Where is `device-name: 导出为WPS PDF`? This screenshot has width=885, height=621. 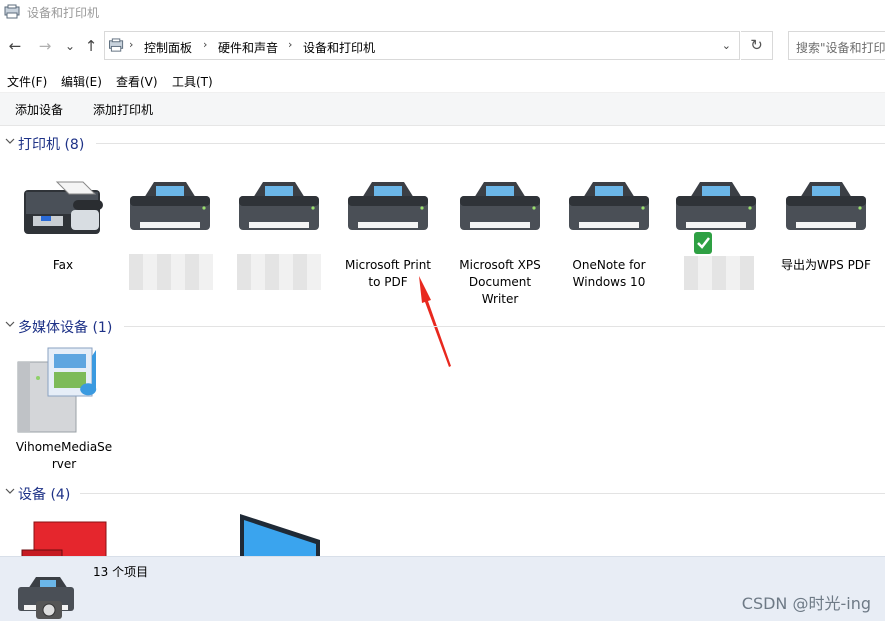
device-name: 导出为WPS PDF is located at coordinates (826, 265).